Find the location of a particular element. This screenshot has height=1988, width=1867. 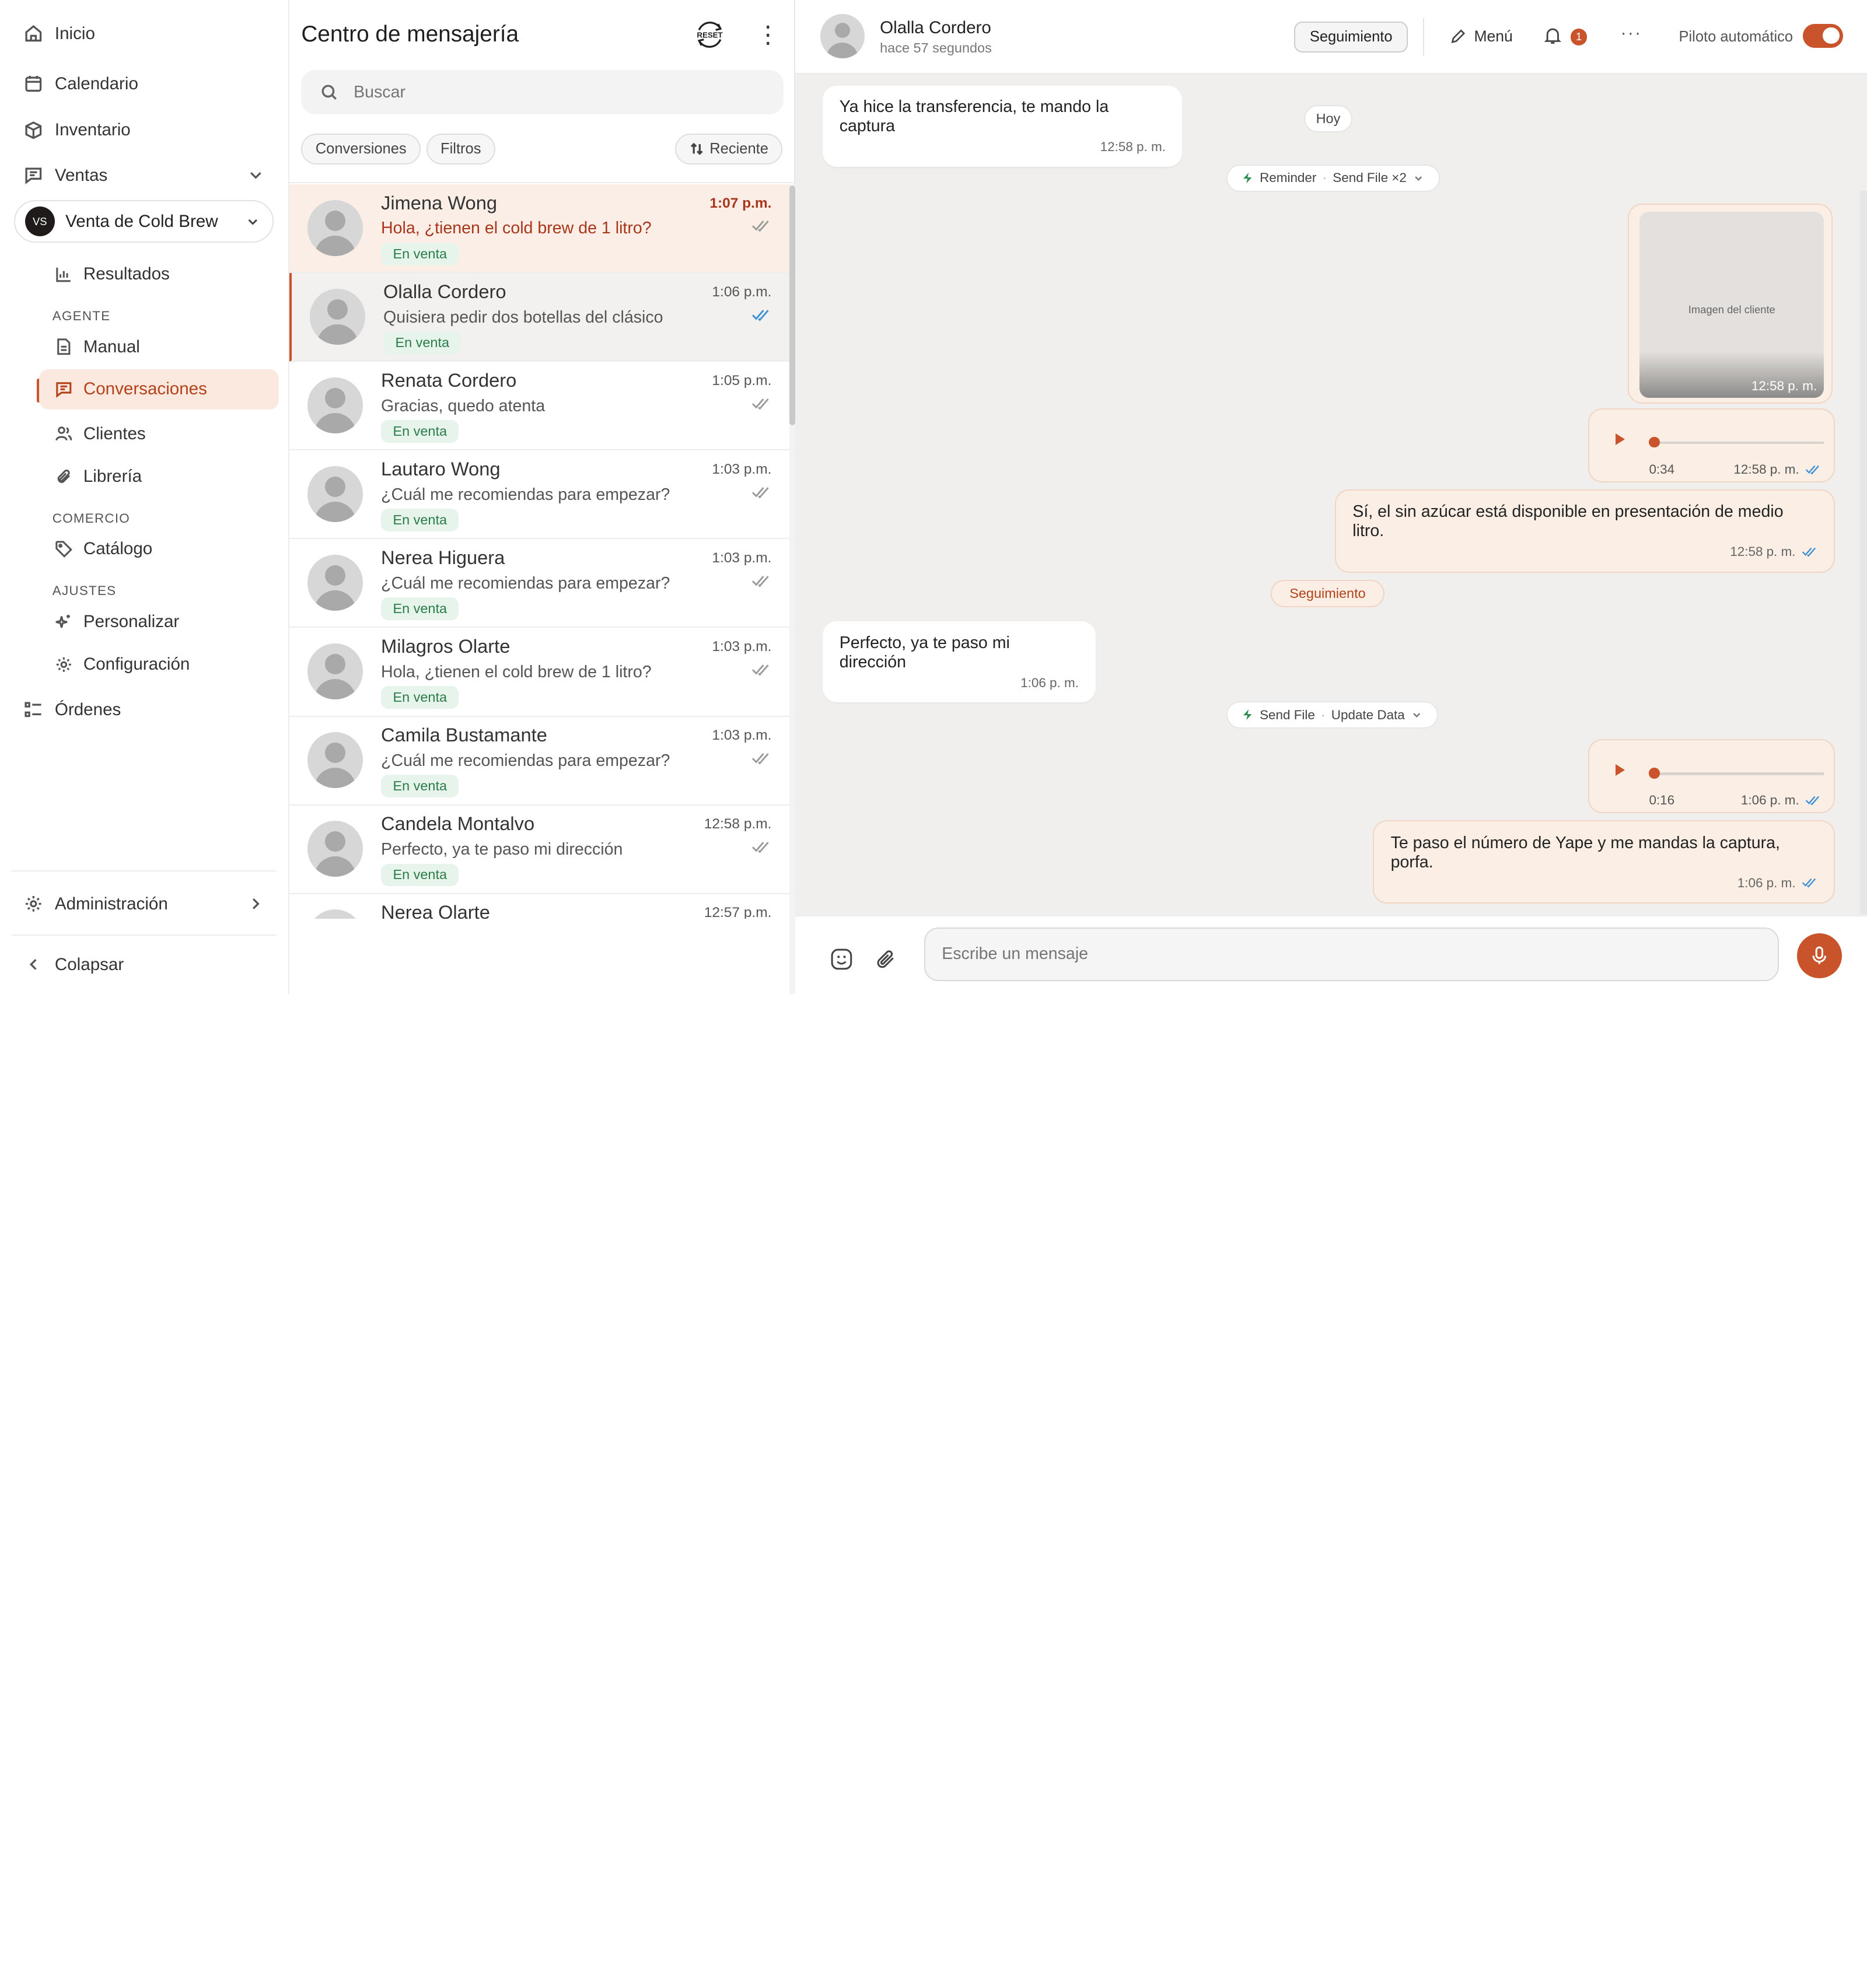

microphone-button is located at coordinates (1819, 956).